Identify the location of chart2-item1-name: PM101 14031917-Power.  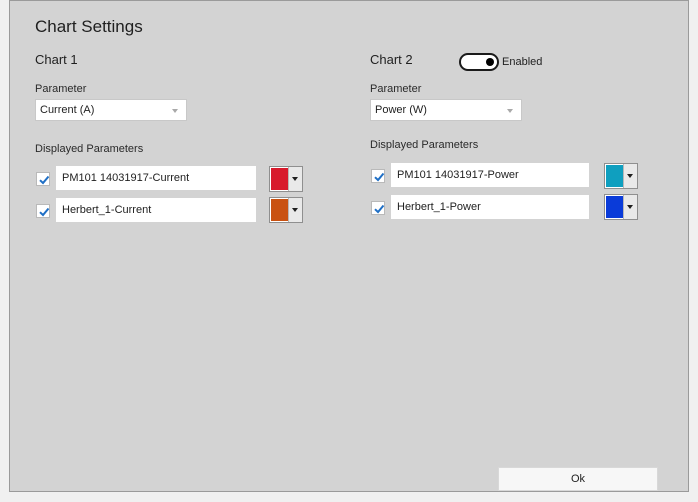
(490, 175).